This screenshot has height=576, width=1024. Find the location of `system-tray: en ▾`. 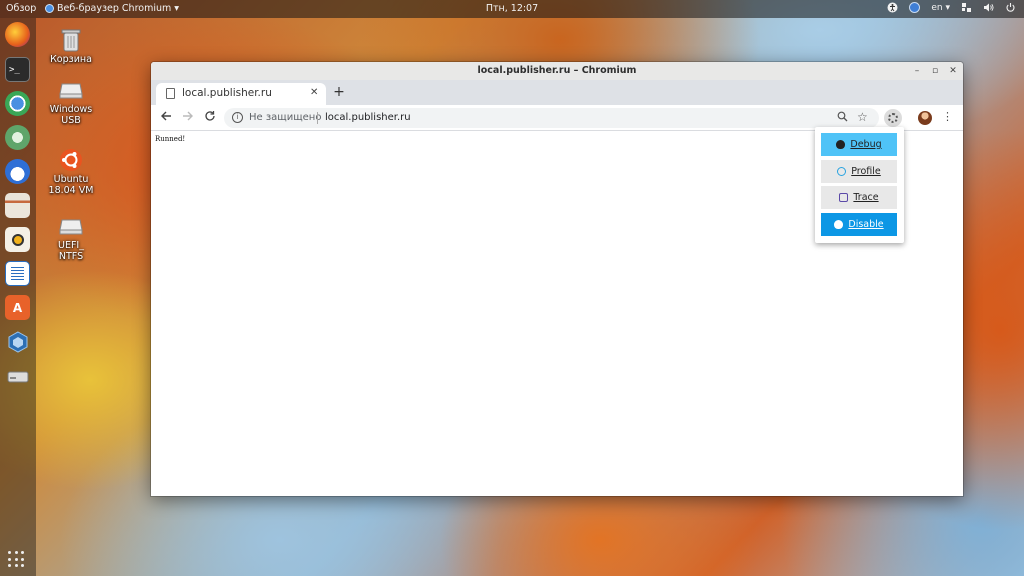

system-tray: en ▾ is located at coordinates (951, 7).